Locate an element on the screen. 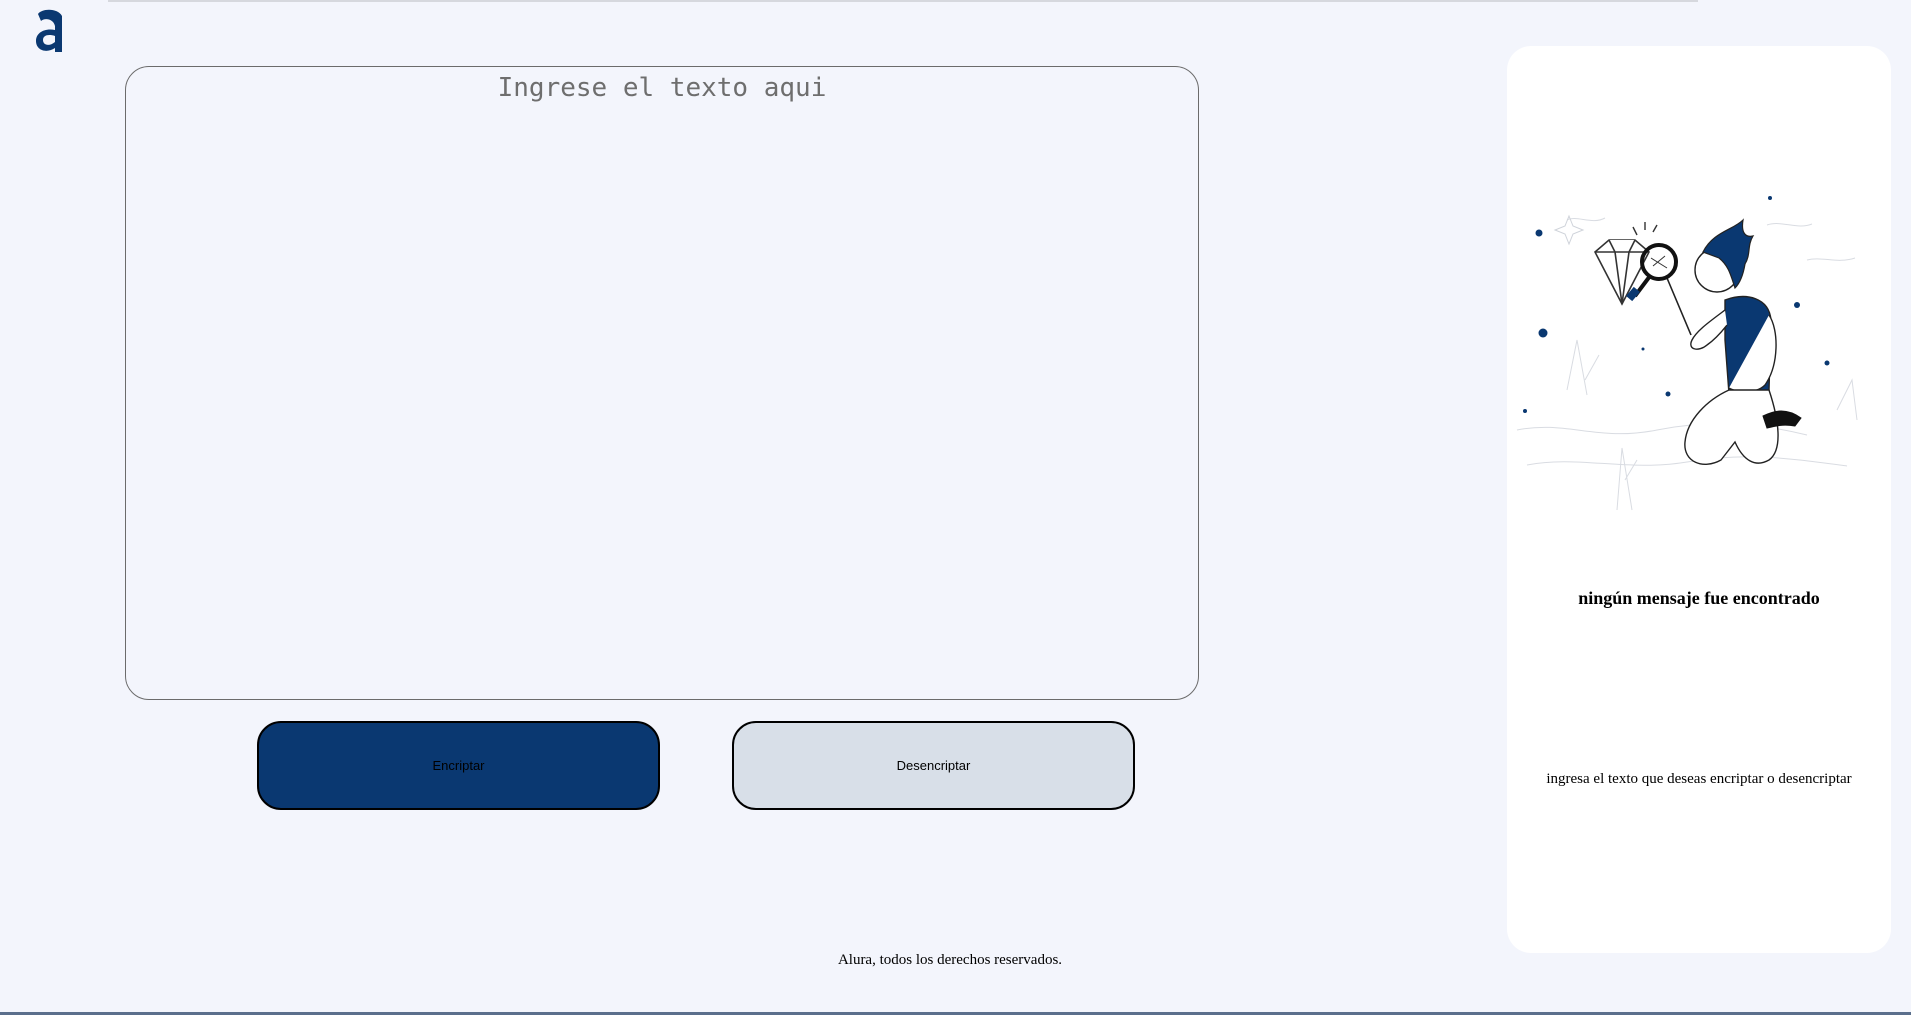 Image resolution: width=1911 pixels, height=1015 pixels. encrypt-button: Encriptar is located at coordinates (458, 765).